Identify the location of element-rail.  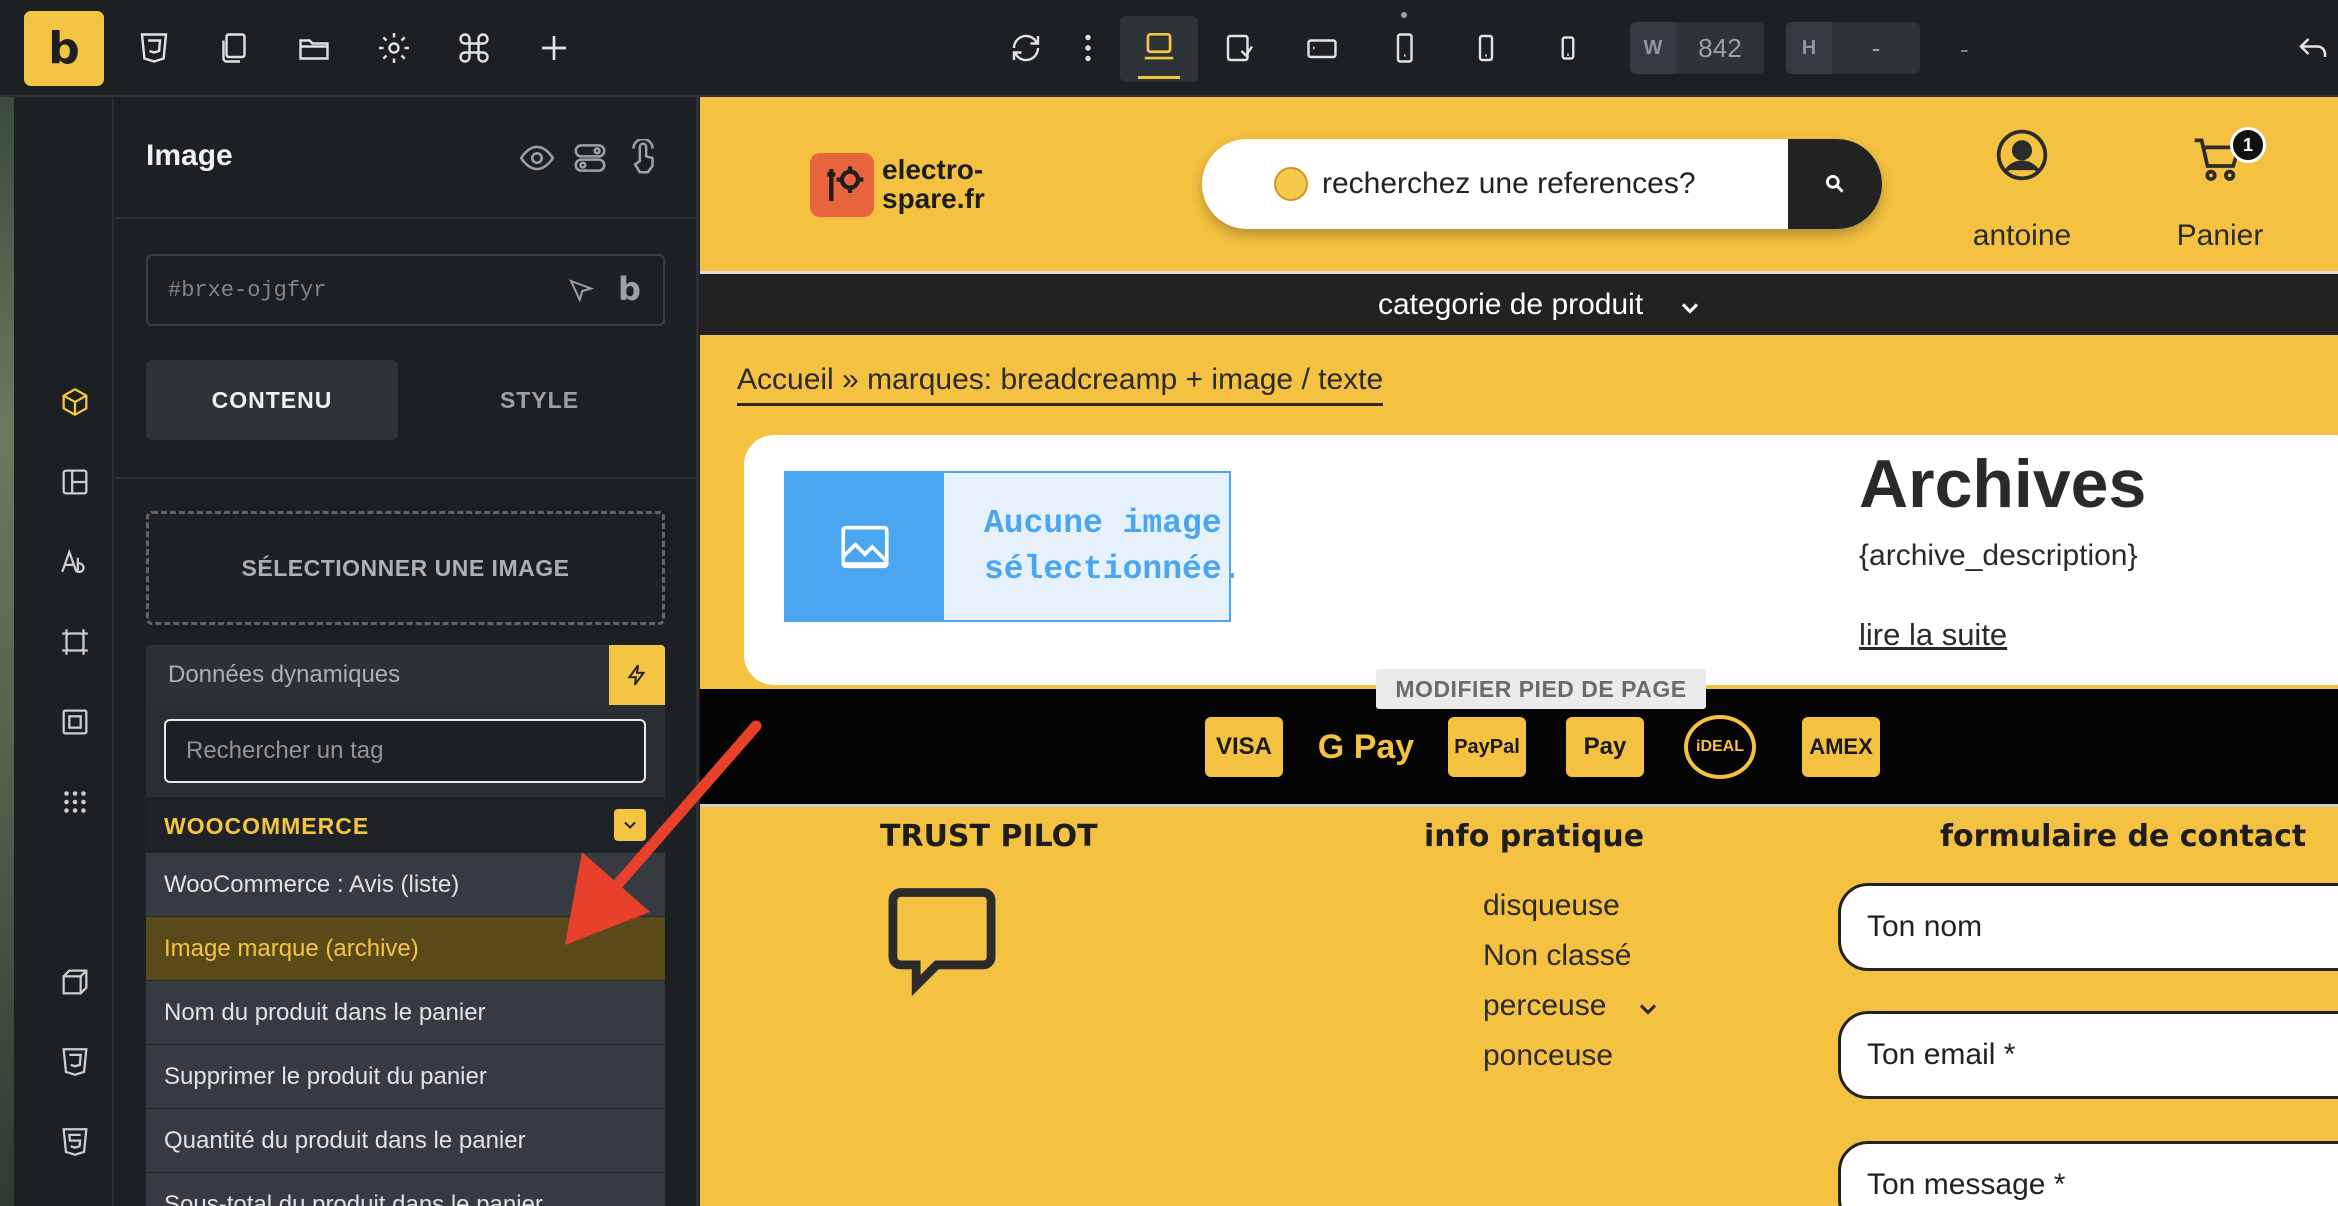
(64, 651).